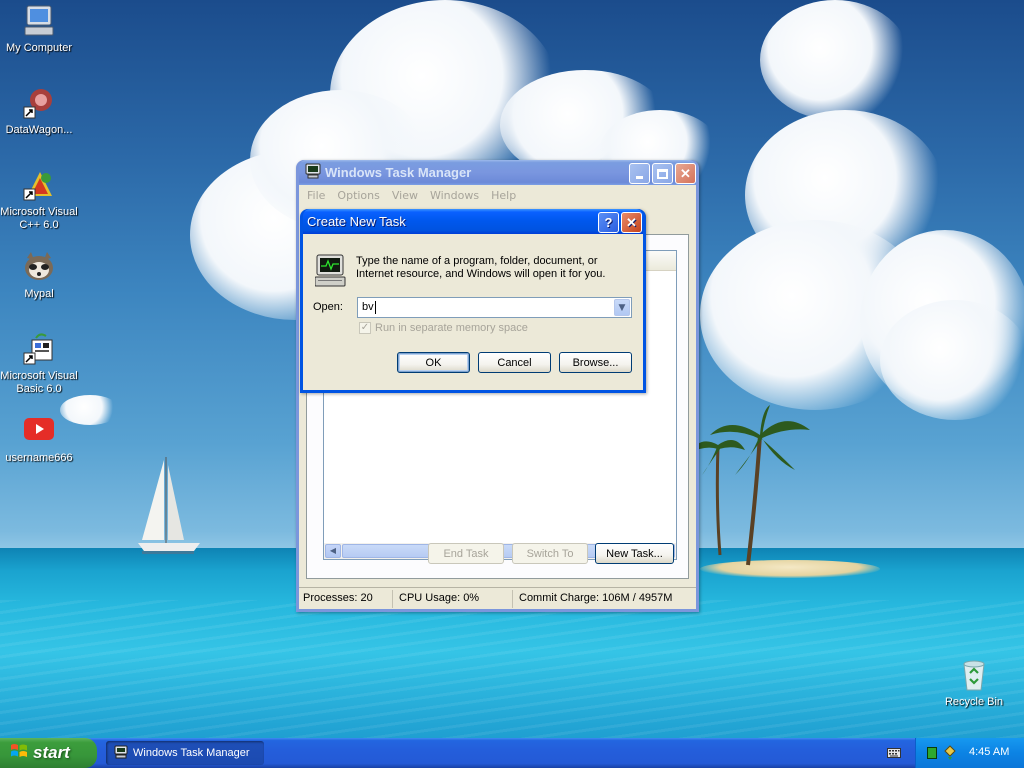 The width and height of the screenshot is (1024, 768). Describe the element at coordinates (989, 752) in the screenshot. I see `clock: 4:45 AM` at that location.